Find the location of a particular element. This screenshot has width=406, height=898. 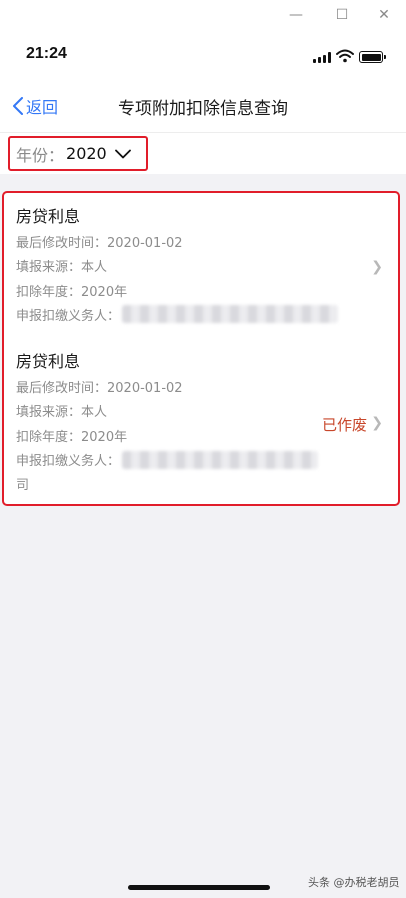

page-title: 专项附加扣除信息查询 is located at coordinates (203, 109).